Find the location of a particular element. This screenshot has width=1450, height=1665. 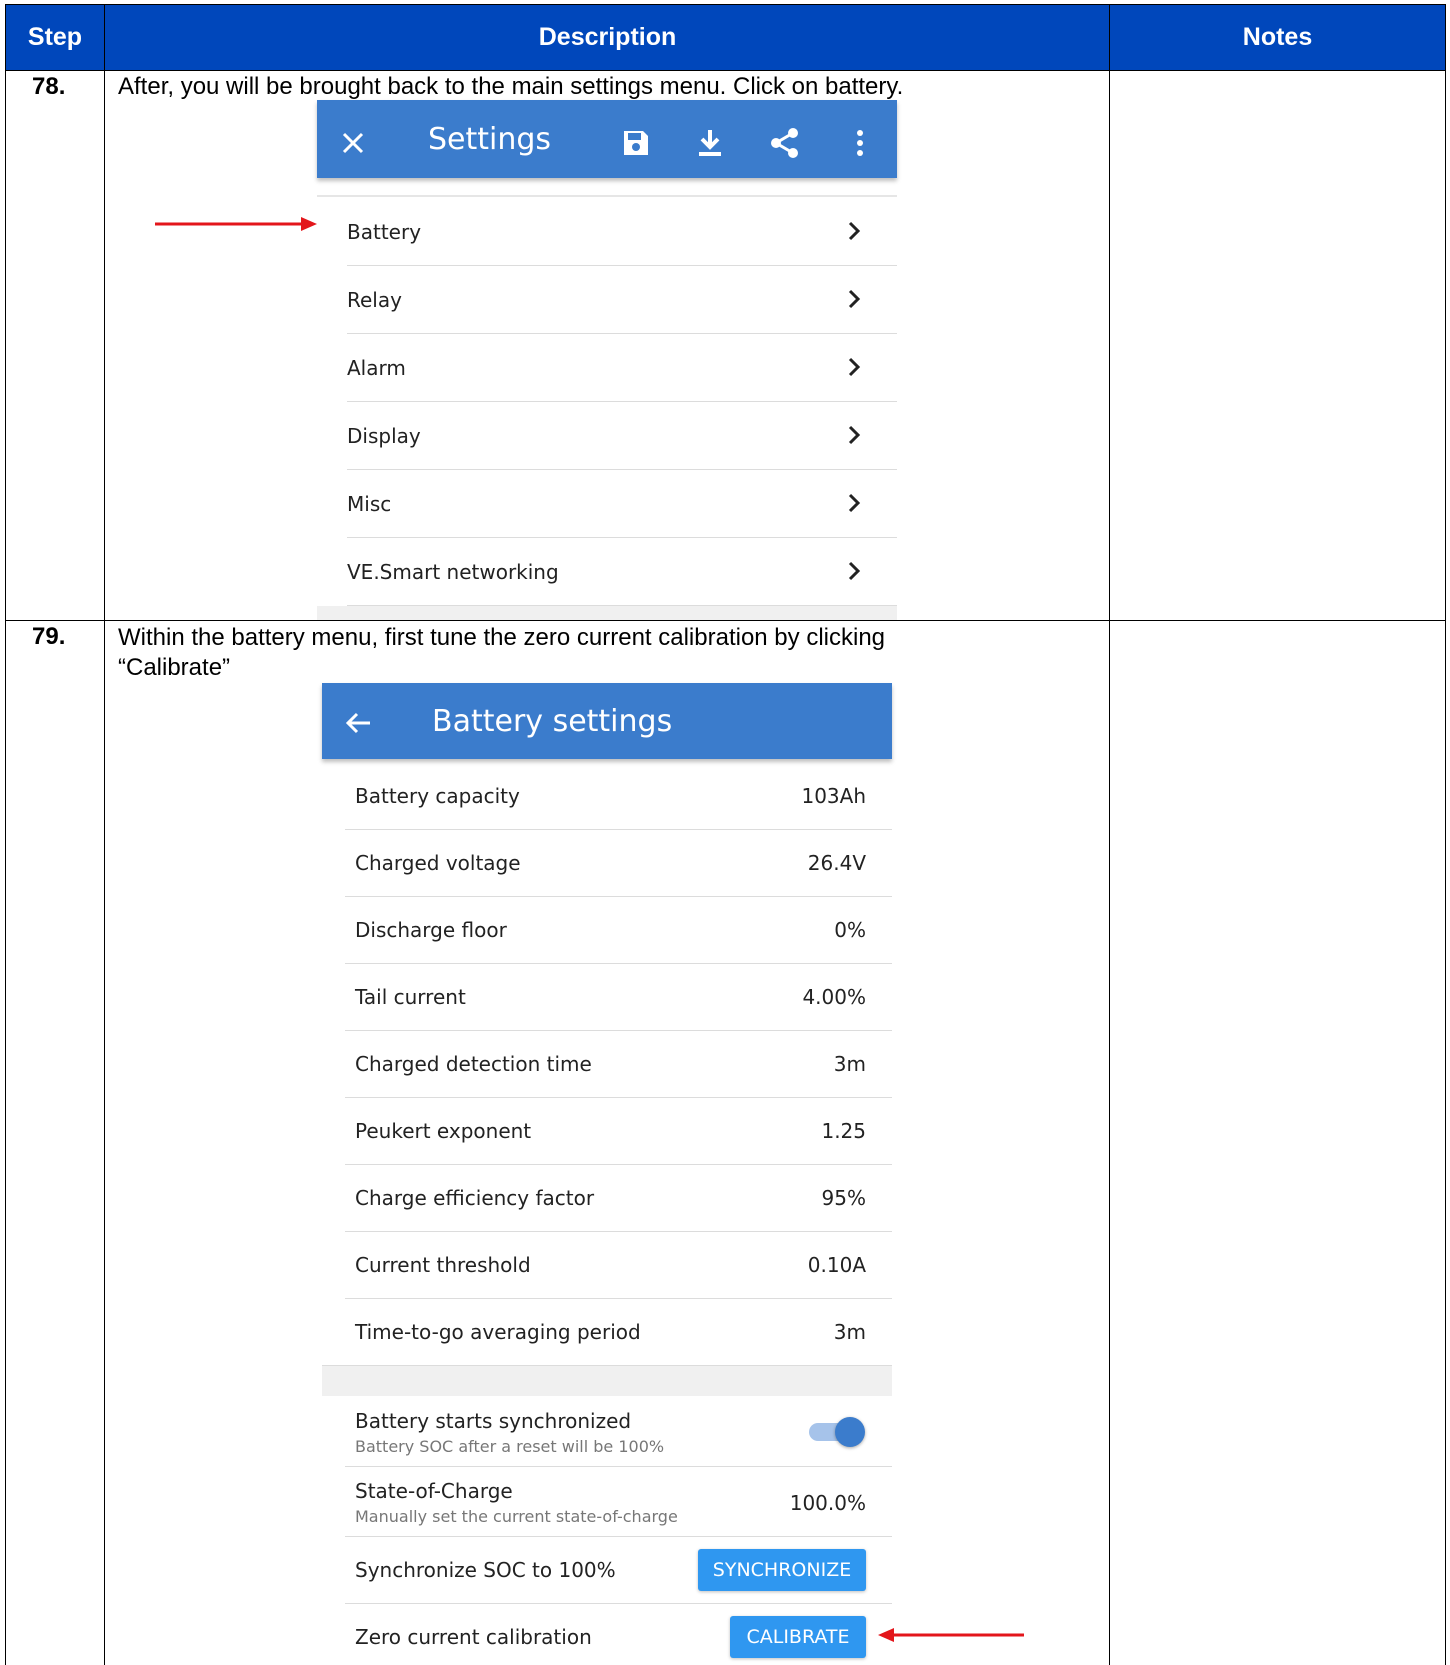

setting-peukert-exponent: Peukert exponent 1.25 is located at coordinates (618, 1131).